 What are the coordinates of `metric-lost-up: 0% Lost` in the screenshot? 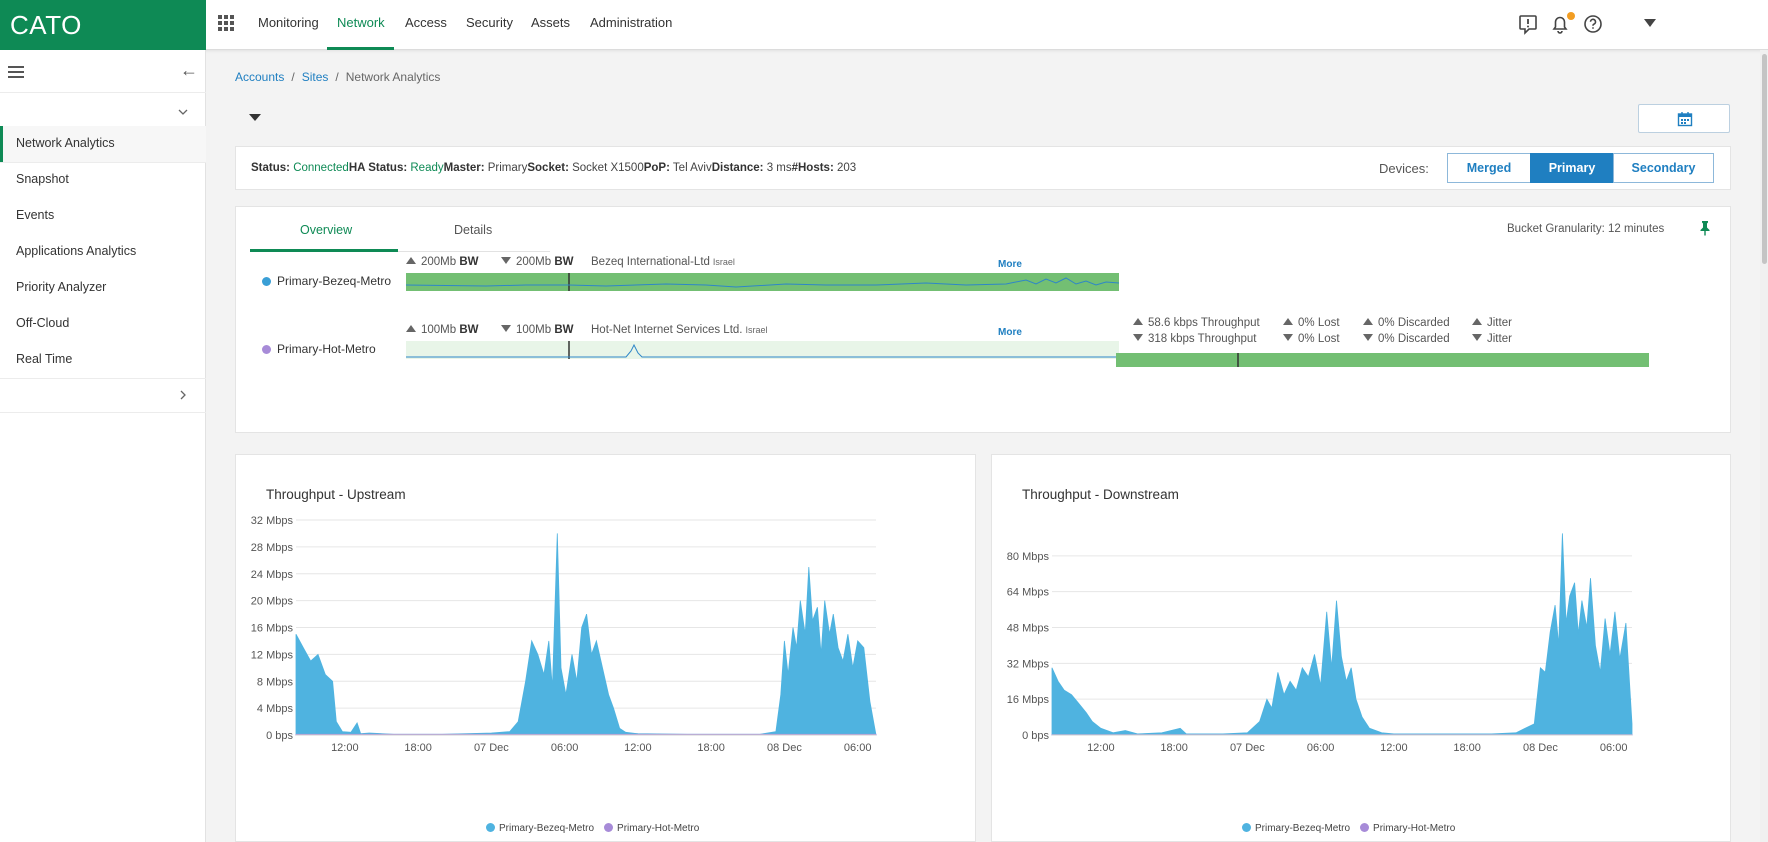 It's located at (1311, 323).